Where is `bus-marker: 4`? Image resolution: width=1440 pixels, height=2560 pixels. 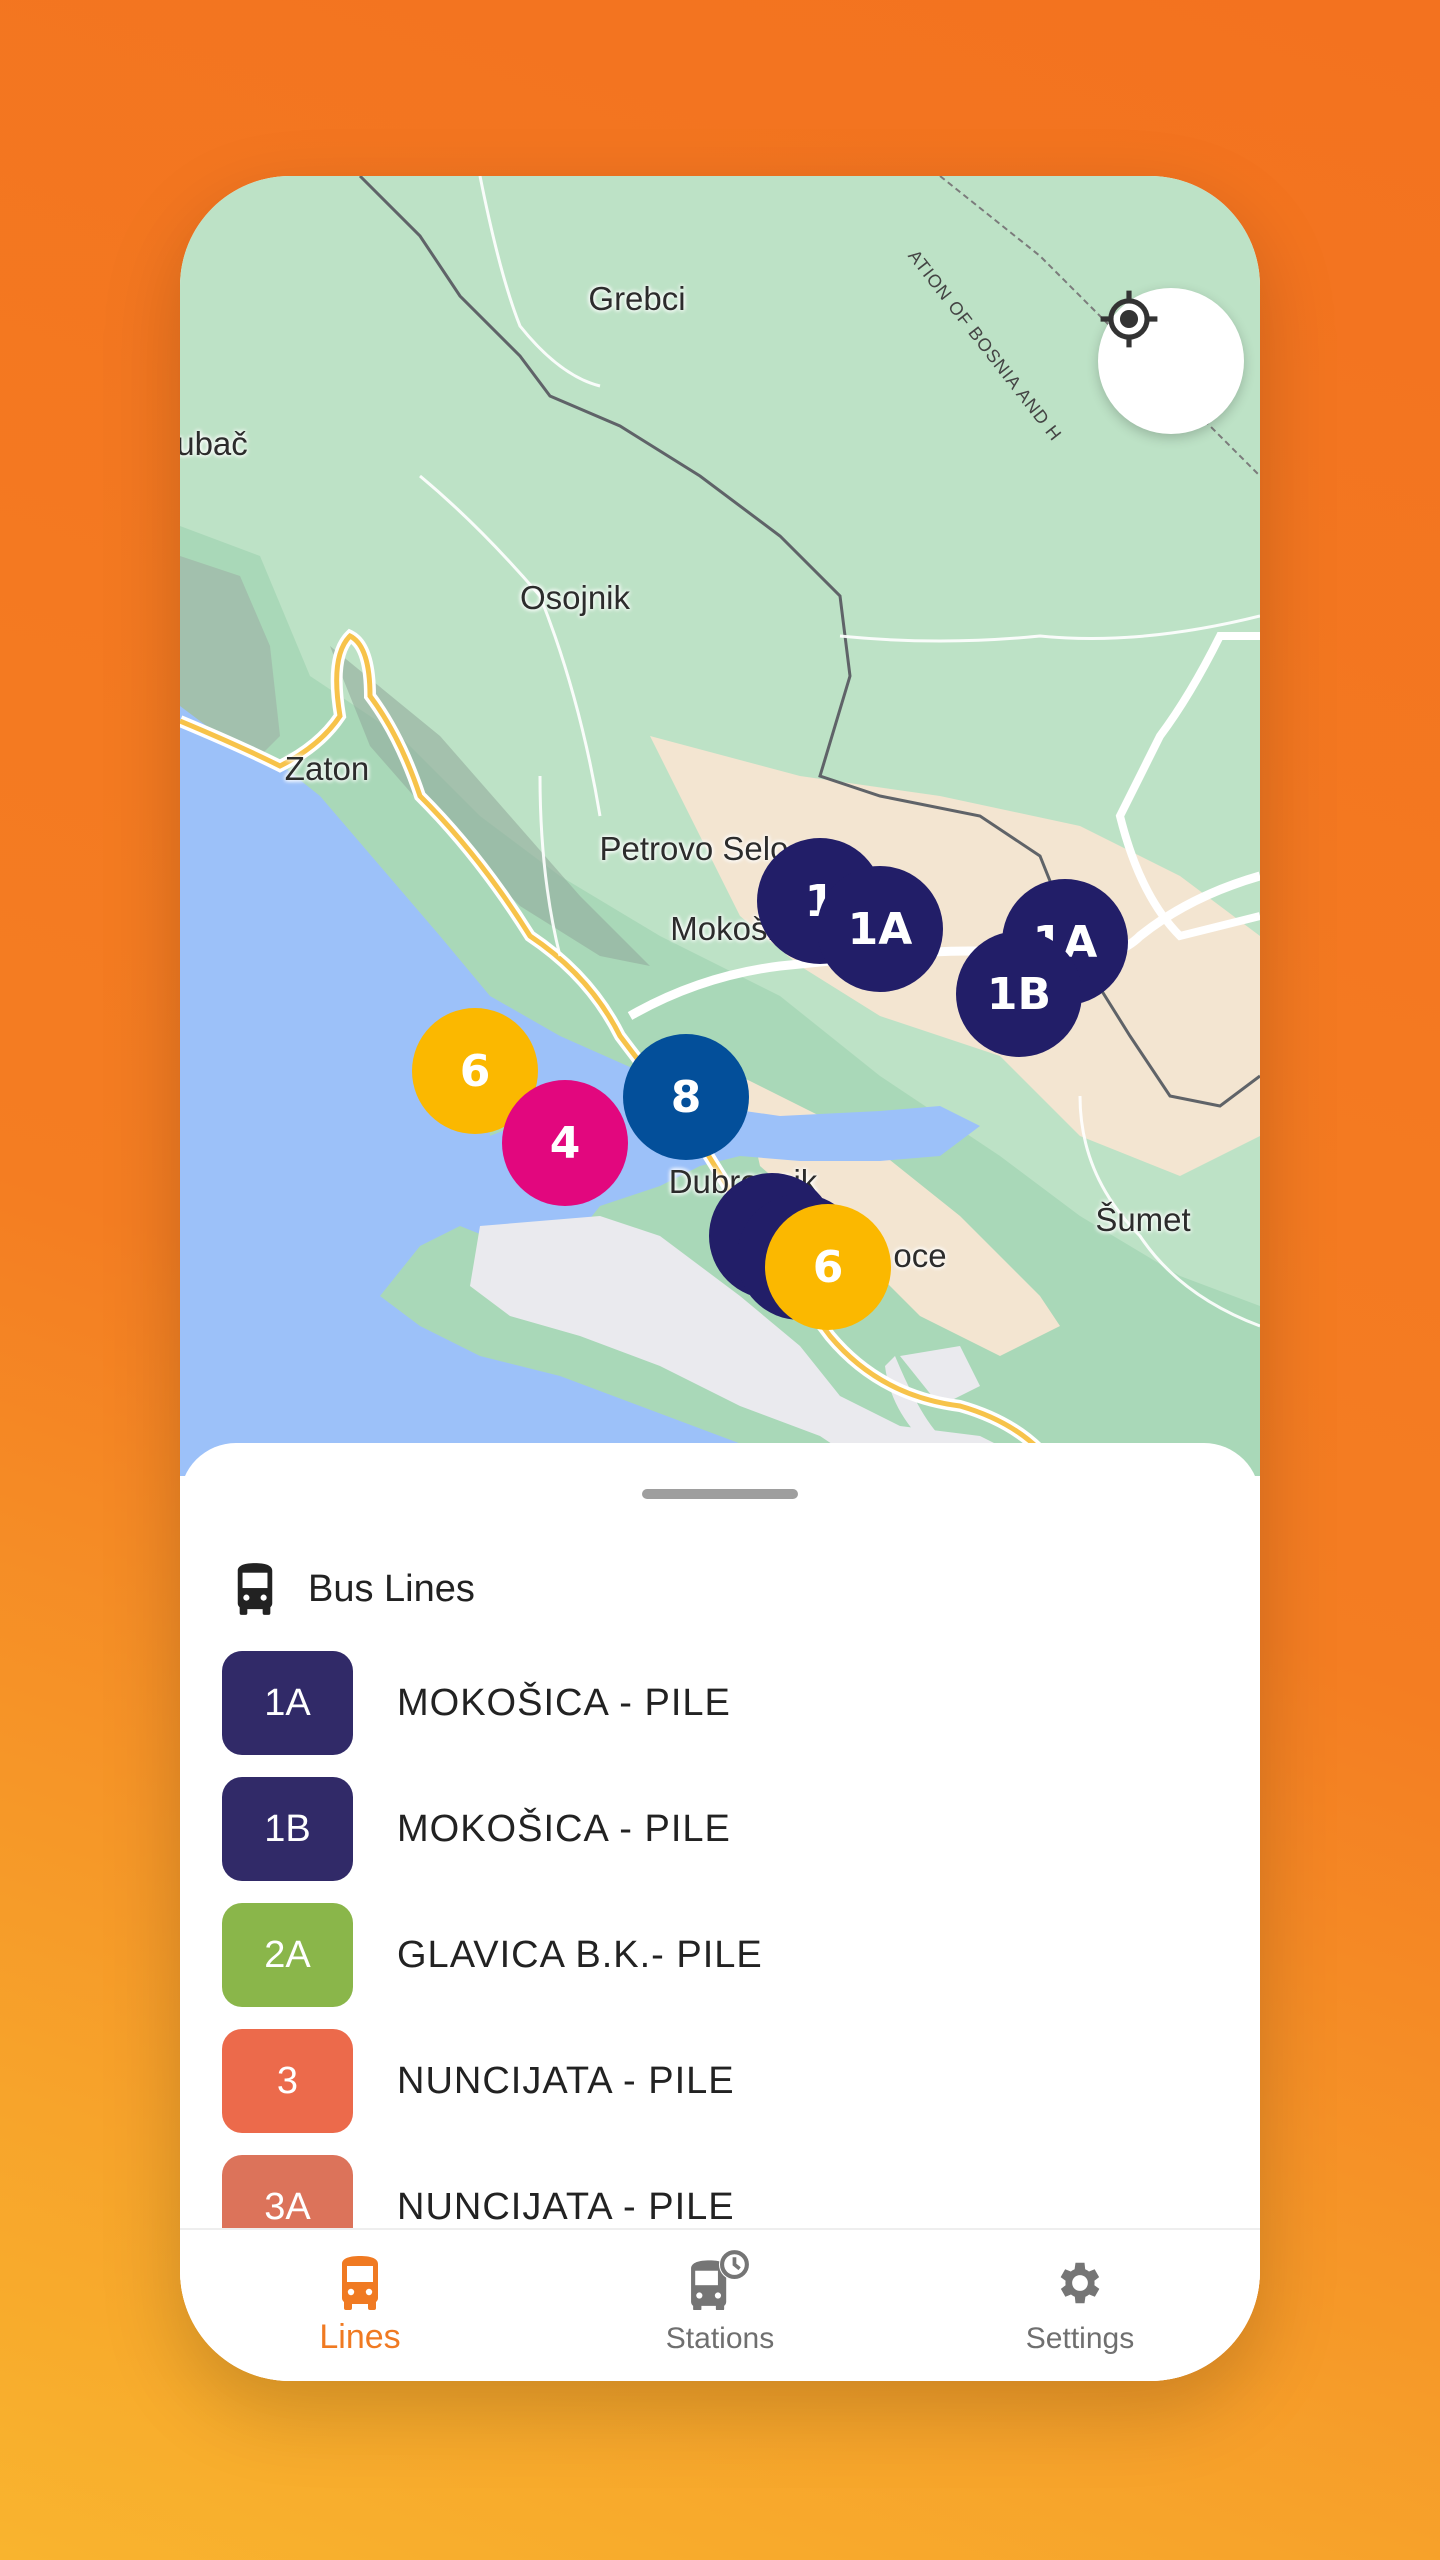
bus-marker: 4 is located at coordinates (565, 1143).